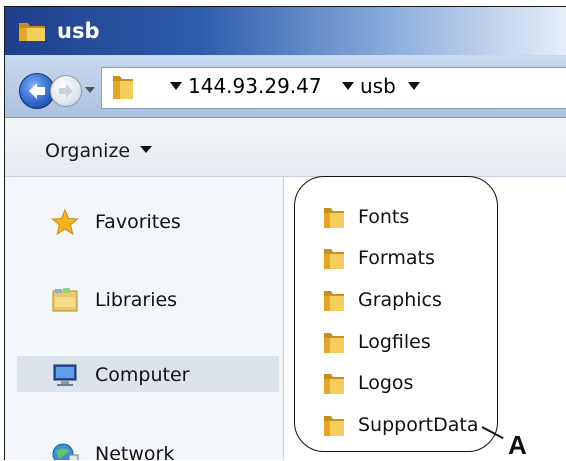 The width and height of the screenshot is (566, 461). Describe the element at coordinates (246, 86) in the screenshot. I see `breadcrumb-server: 144.93.29.47` at that location.